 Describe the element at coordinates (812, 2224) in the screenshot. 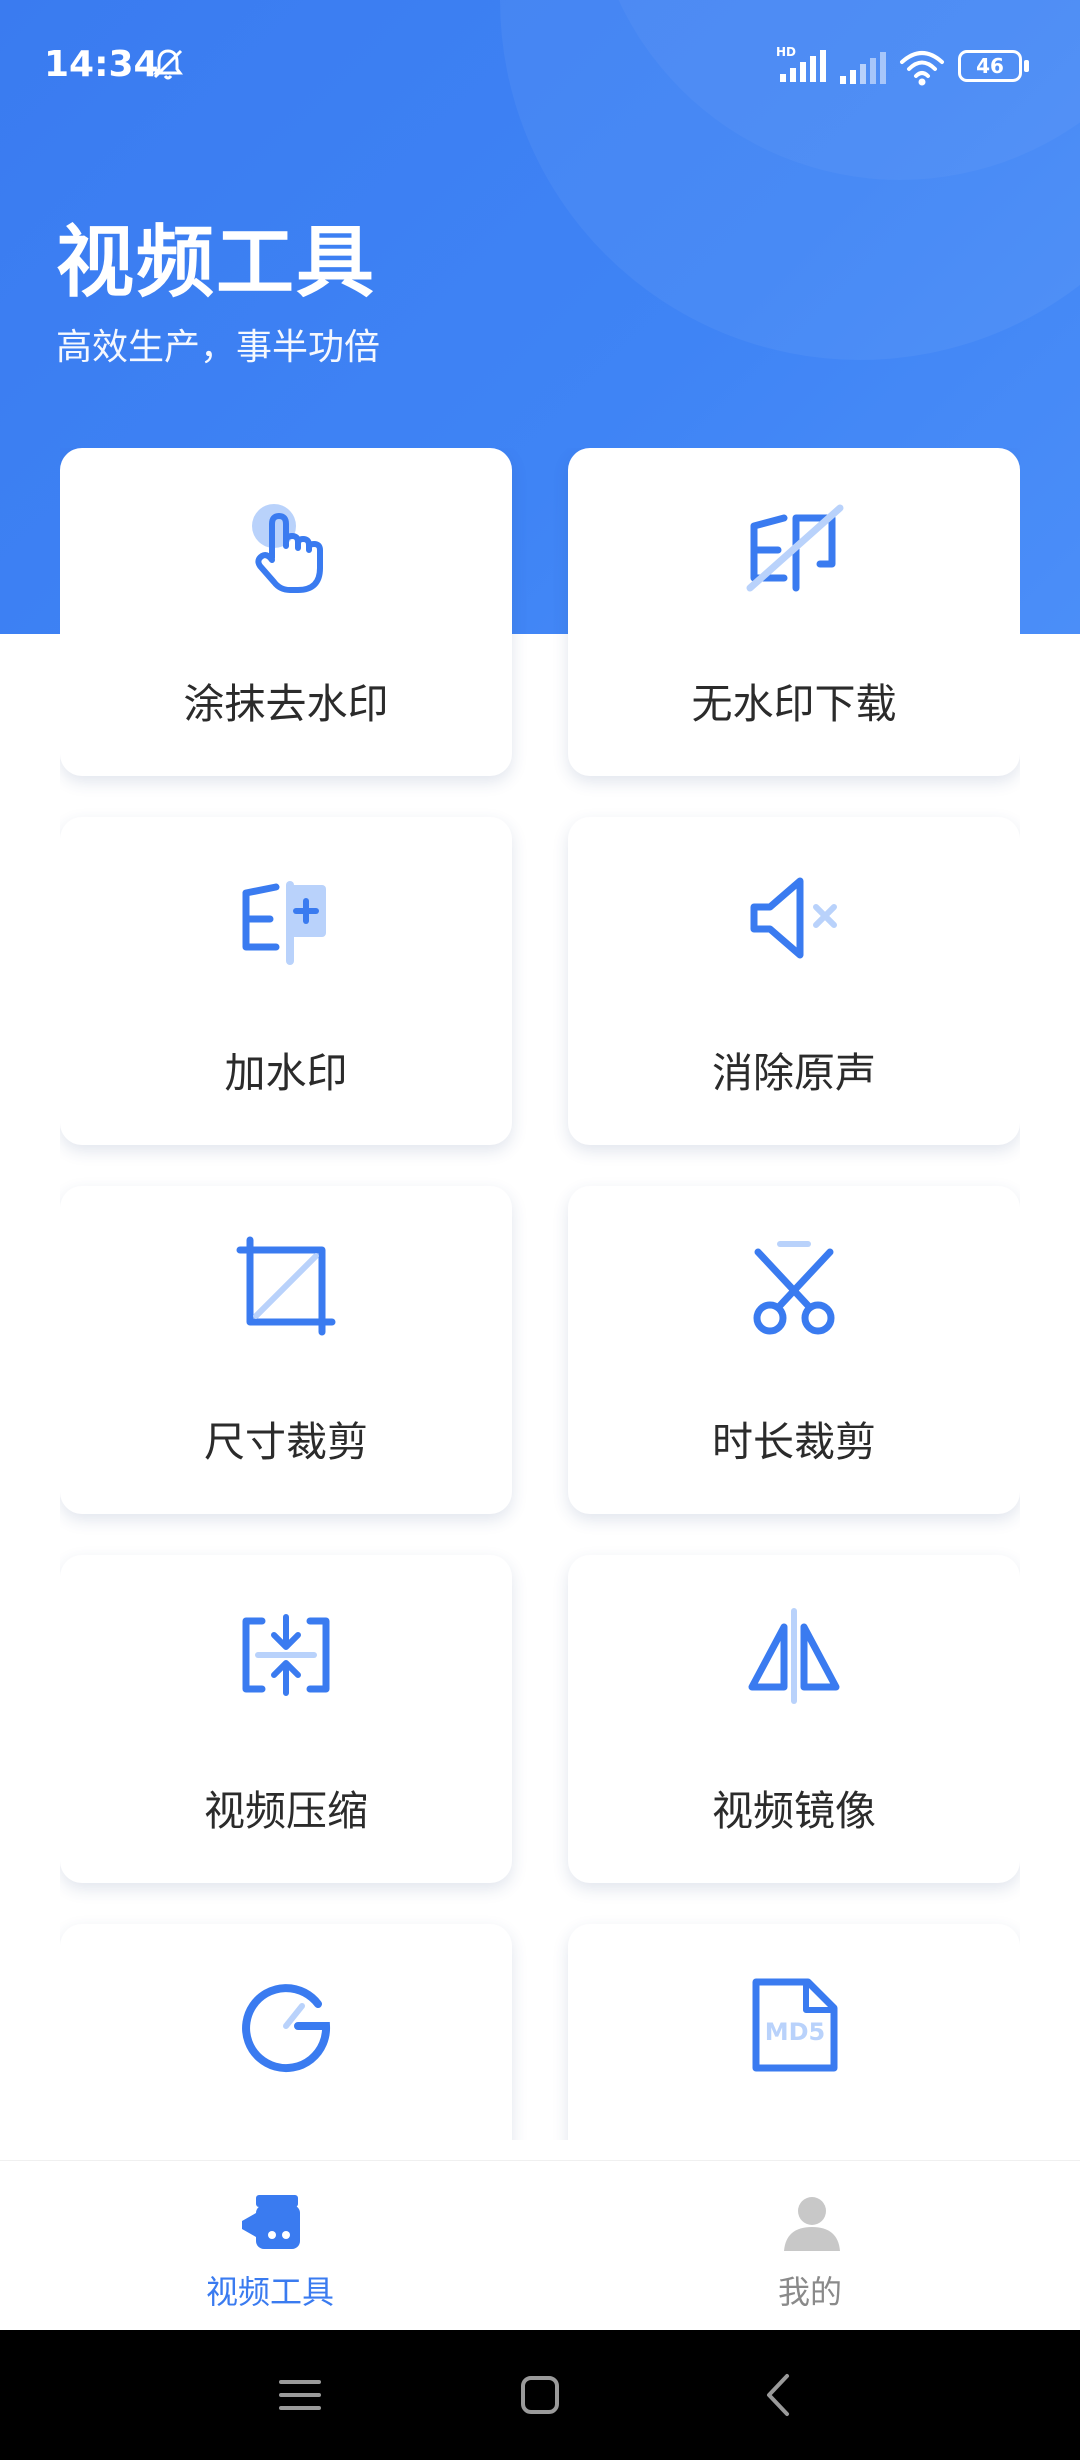

I see `profile-icon` at that location.